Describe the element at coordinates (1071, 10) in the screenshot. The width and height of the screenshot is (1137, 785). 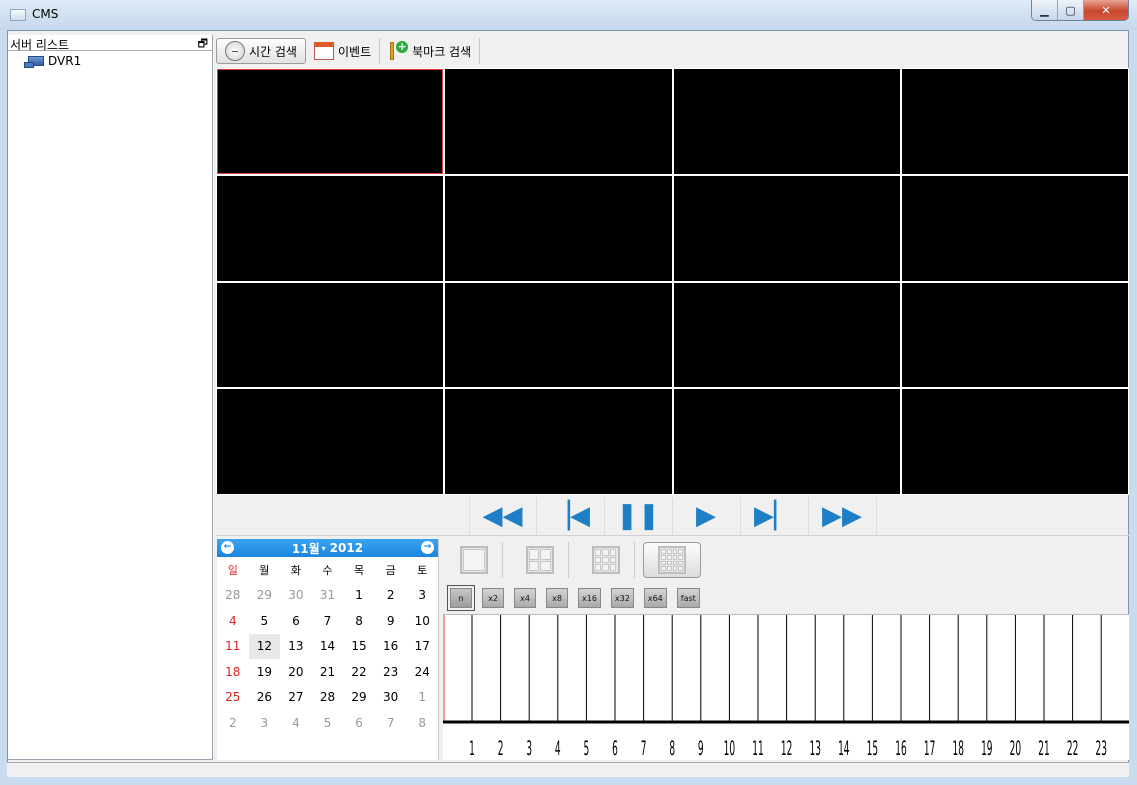
I see `maximize-button: ▢` at that location.